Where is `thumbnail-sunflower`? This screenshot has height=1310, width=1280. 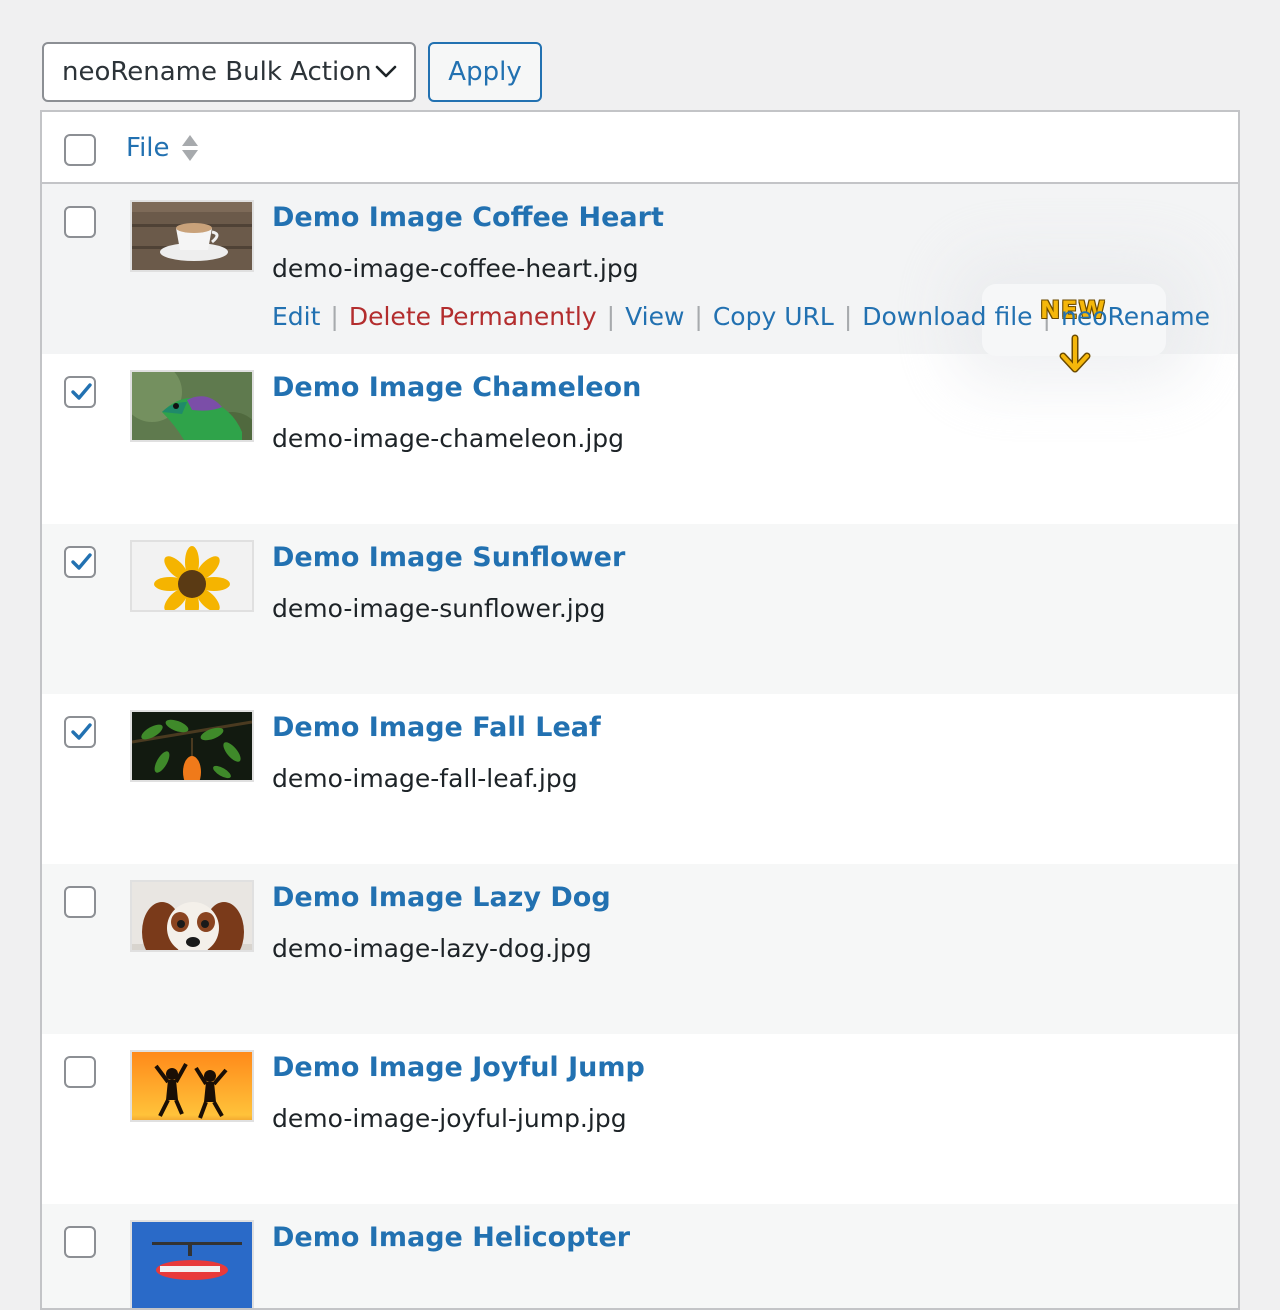
thumbnail-sunflower is located at coordinates (192, 576).